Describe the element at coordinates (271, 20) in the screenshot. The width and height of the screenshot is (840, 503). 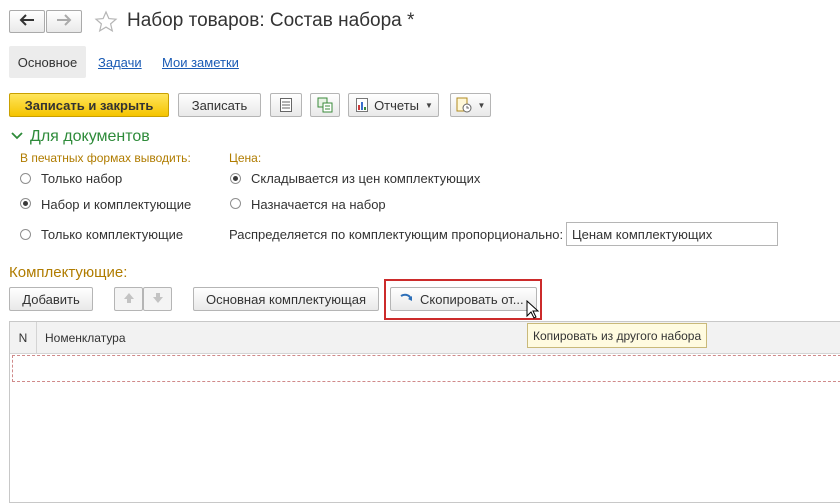
I see `page-title: Набор товаров: Состав набора *` at that location.